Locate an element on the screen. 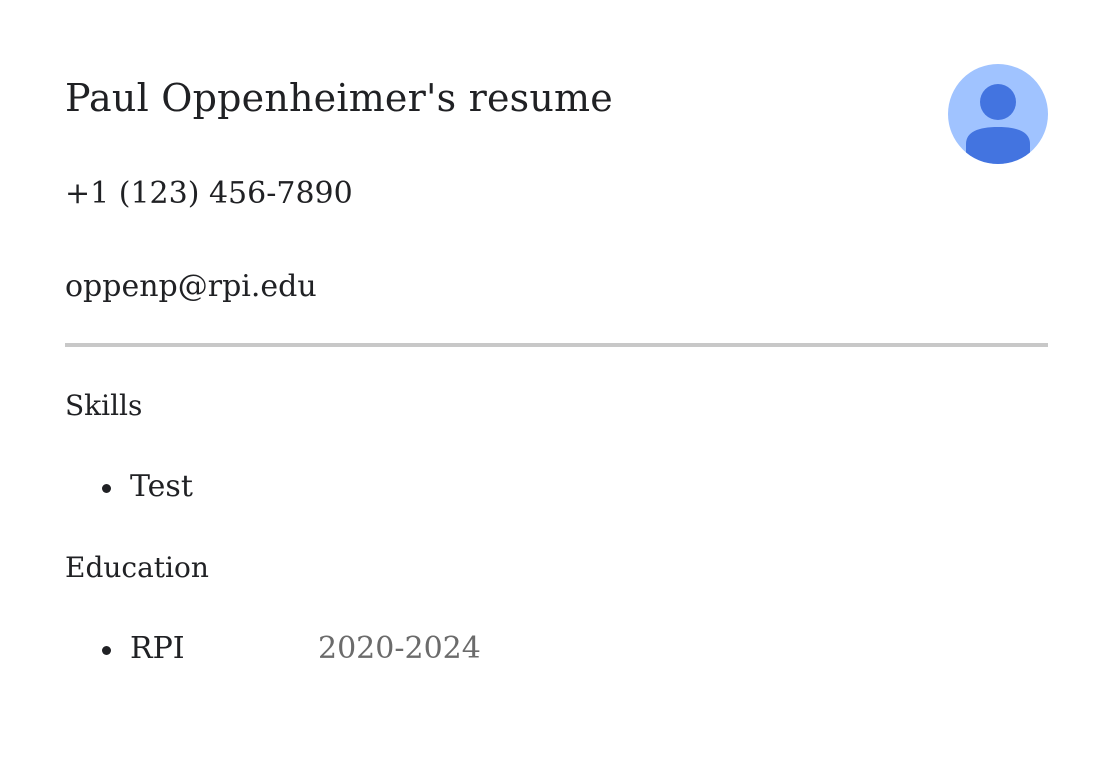 Image resolution: width=1112 pixels, height=767 pixels. avatar-head is located at coordinates (998, 102).